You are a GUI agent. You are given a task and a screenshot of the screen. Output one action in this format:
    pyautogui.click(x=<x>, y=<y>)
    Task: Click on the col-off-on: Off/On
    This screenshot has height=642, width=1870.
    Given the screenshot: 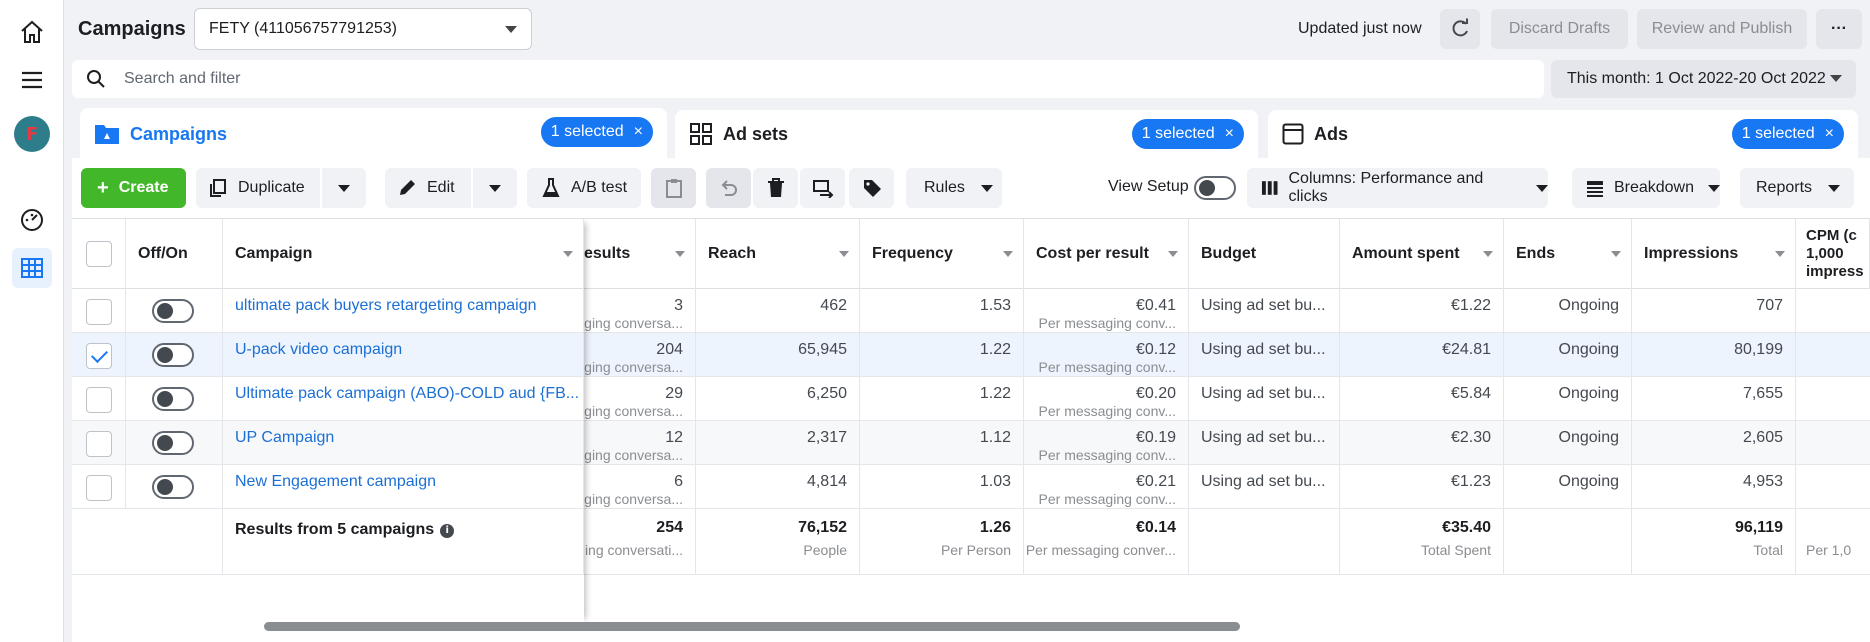 What is the action you would take?
    pyautogui.click(x=174, y=254)
    